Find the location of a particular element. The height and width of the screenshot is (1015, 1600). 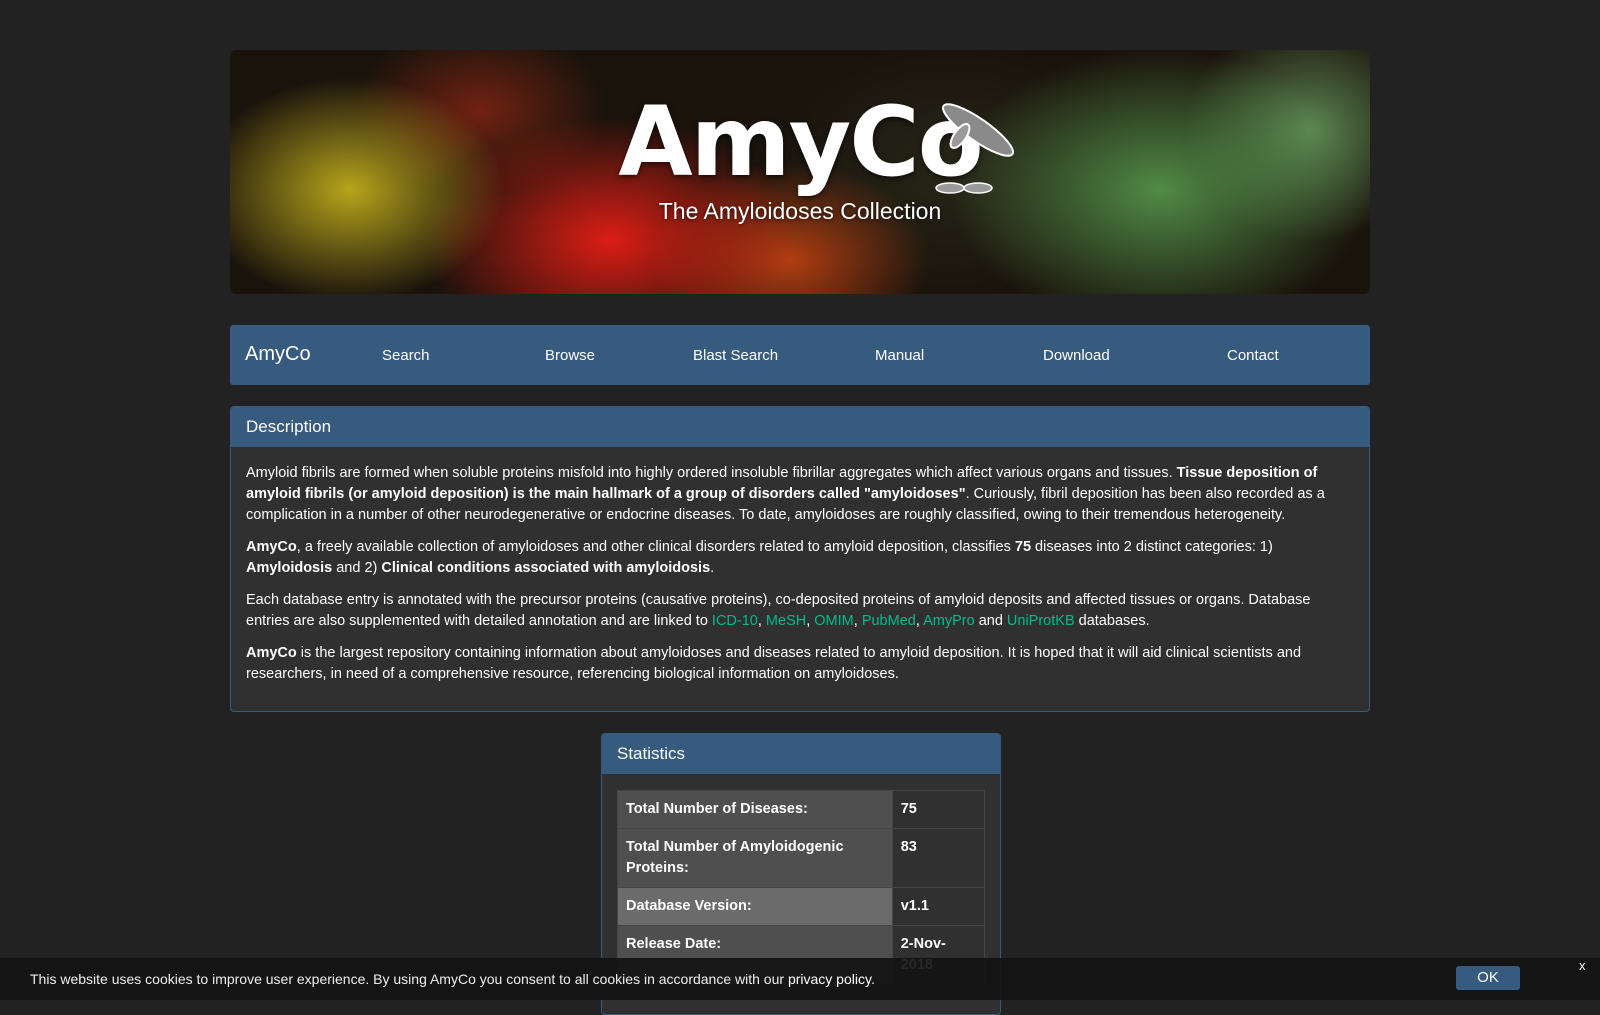

navbar-brand: AmyCo is located at coordinates (278, 354).